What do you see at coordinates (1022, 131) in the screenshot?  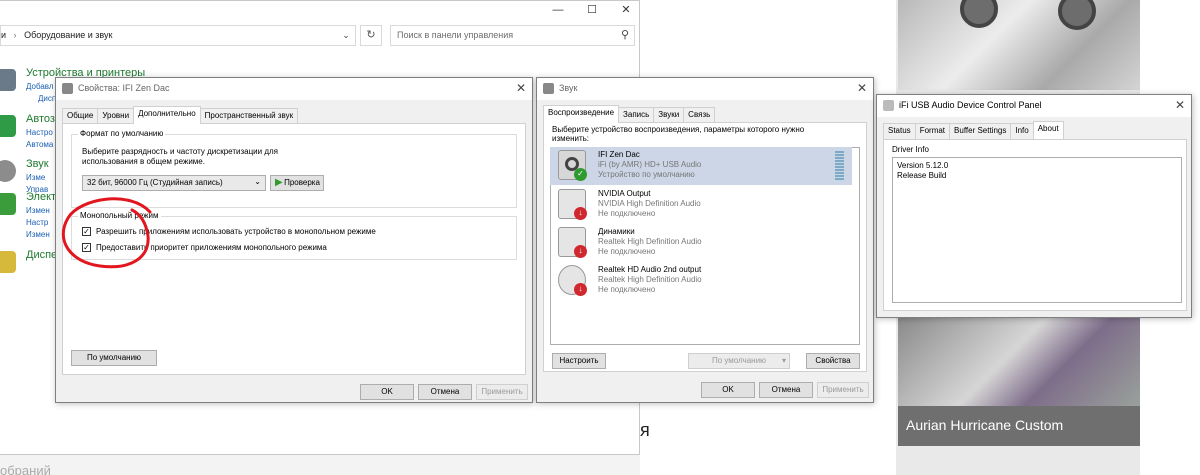 I see `tab-info: Info` at bounding box center [1022, 131].